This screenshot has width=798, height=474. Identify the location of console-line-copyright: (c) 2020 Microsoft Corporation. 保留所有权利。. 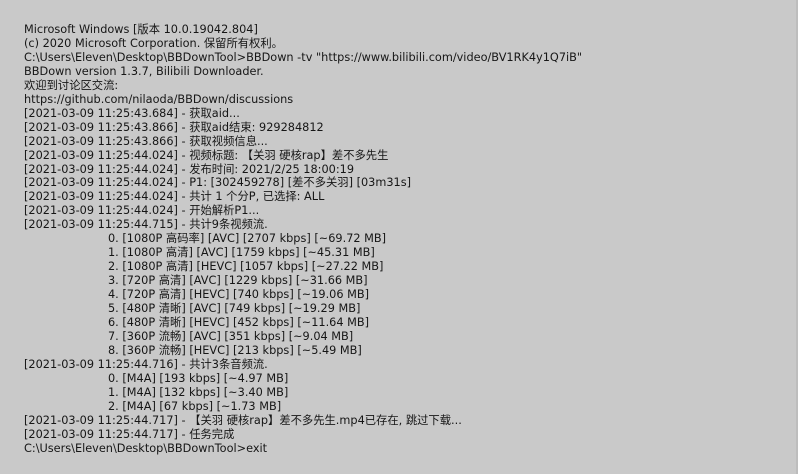
(153, 43).